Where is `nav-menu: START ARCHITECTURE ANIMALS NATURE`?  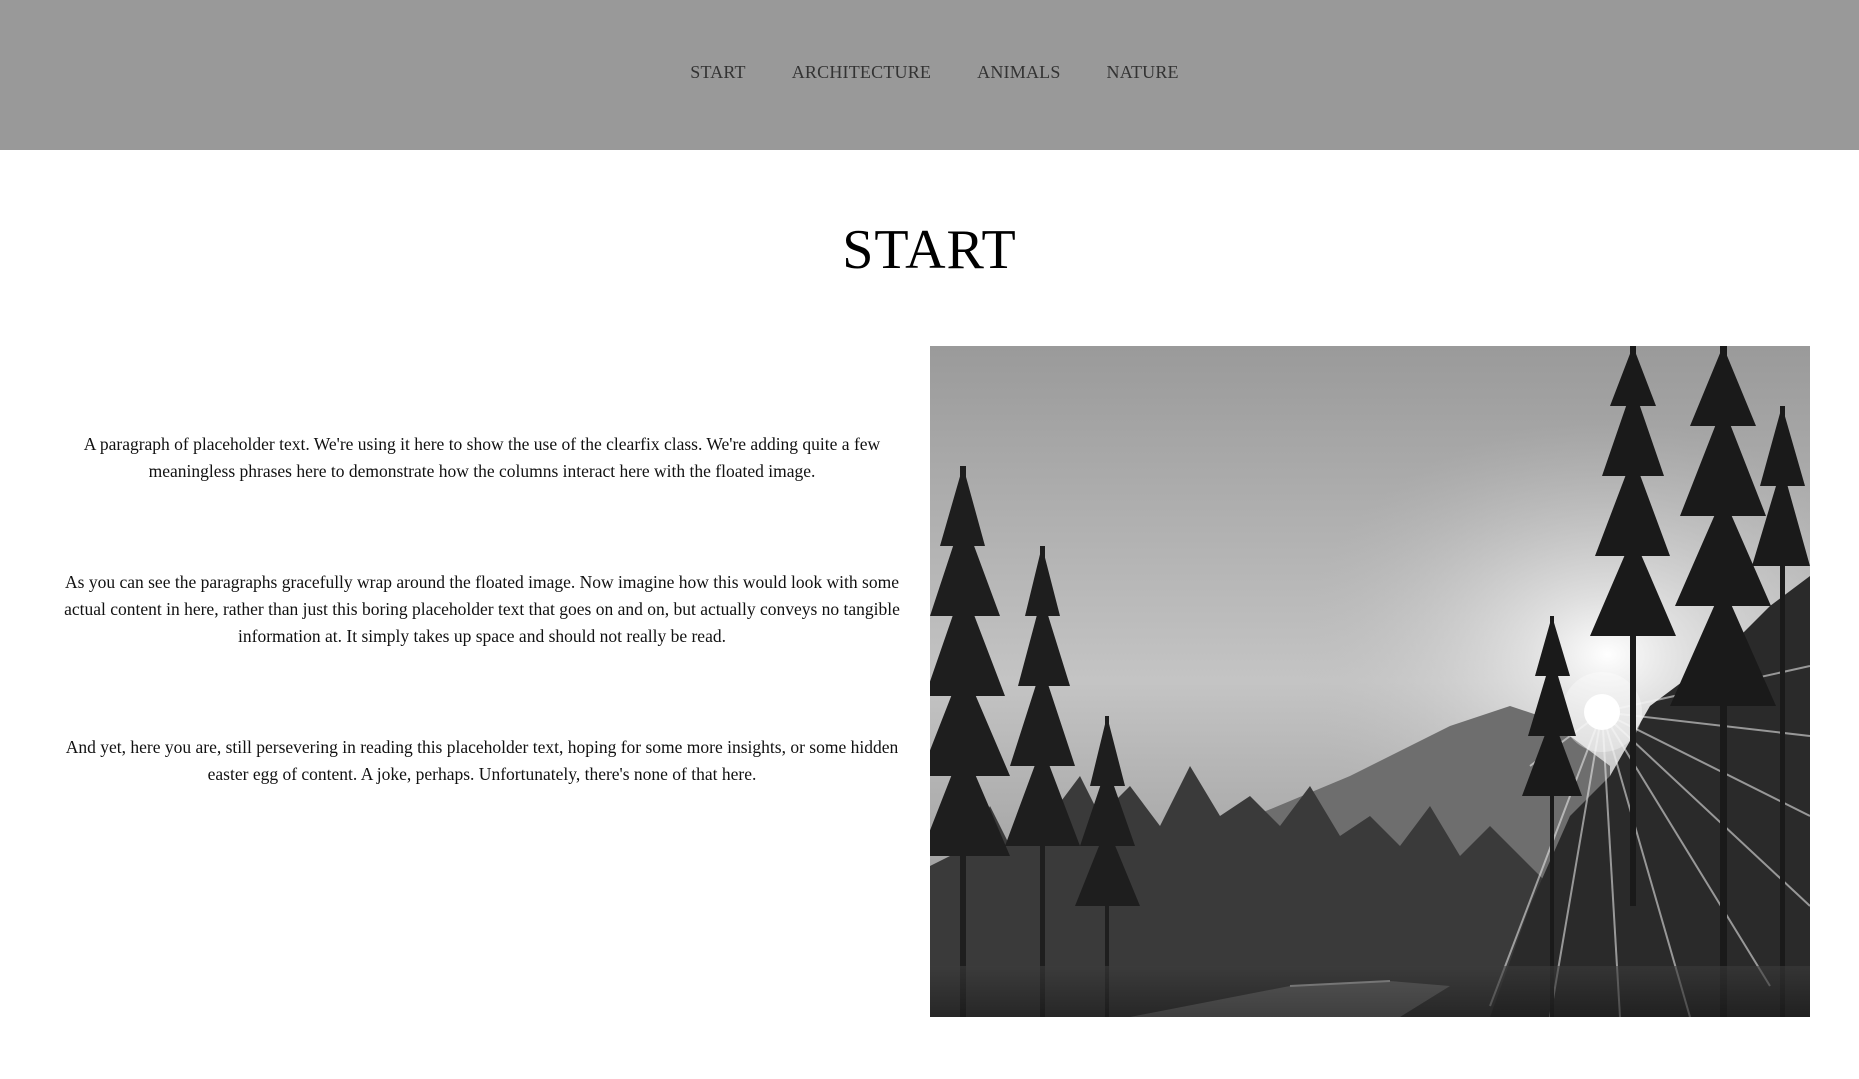 nav-menu: START ARCHITECTURE ANIMALS NATURE is located at coordinates (929, 72).